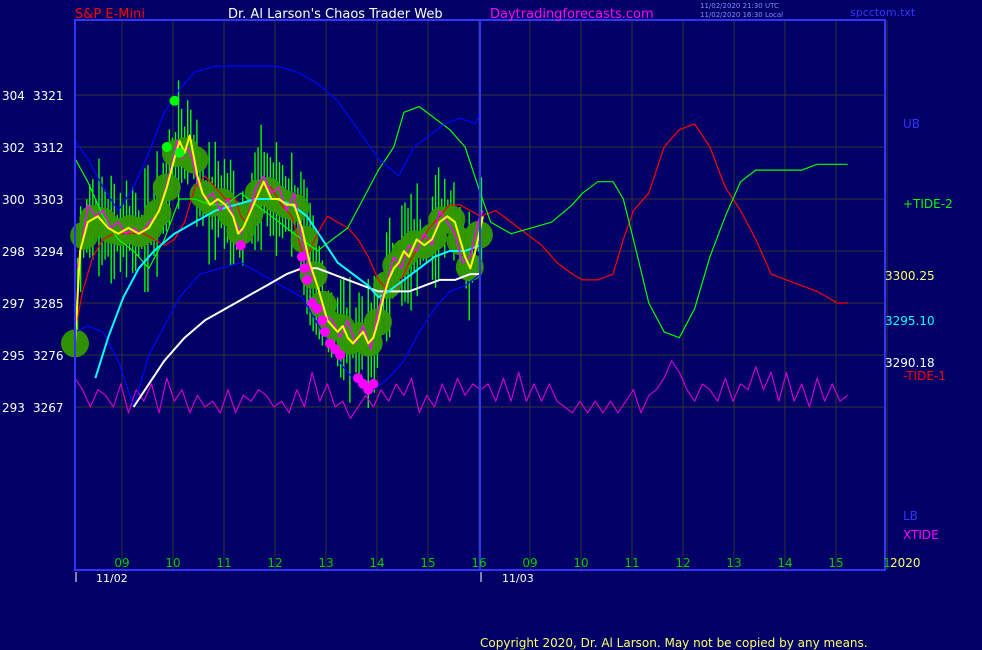  Describe the element at coordinates (13, 304) in the screenshot. I see `y-tick-alt: 297` at that location.